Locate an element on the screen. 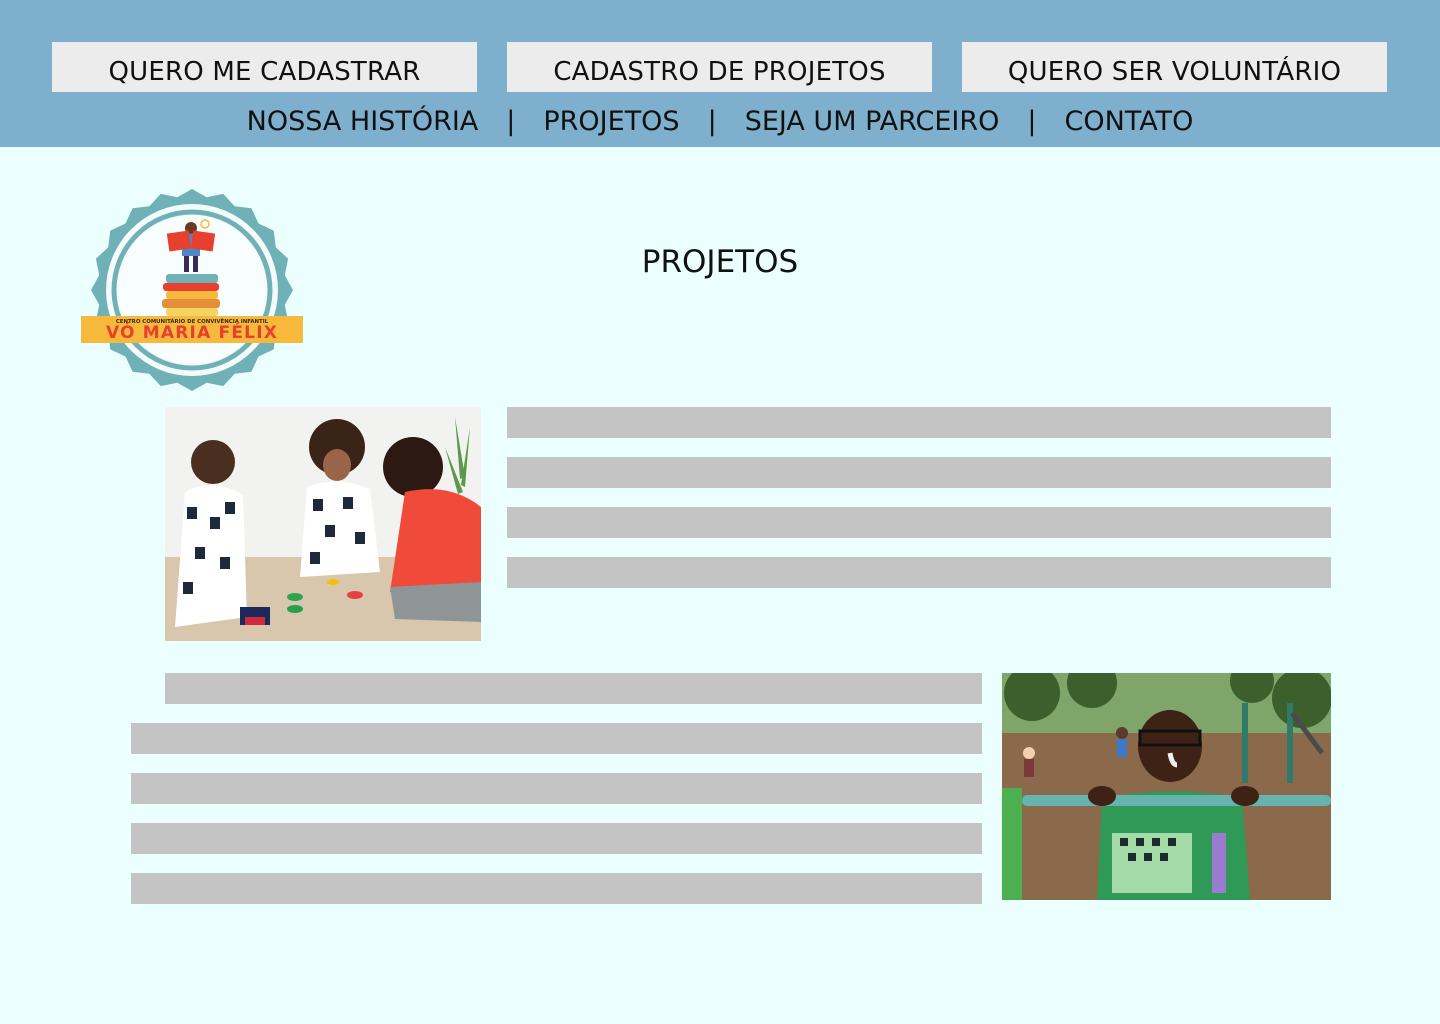  nav-contact: CONTATO is located at coordinates (1129, 121).